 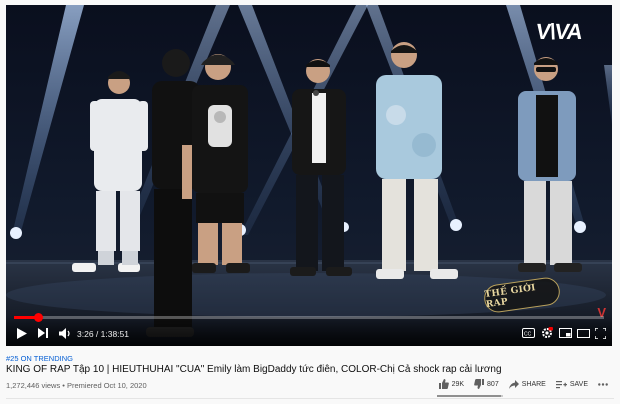 I want to click on divider, so click(x=310, y=398).